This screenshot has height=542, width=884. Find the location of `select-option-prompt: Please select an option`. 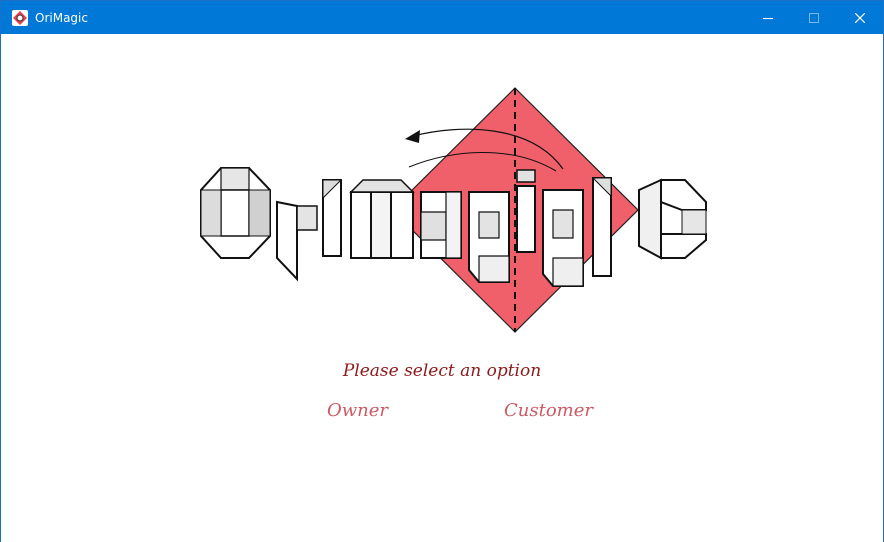

select-option-prompt: Please select an option is located at coordinates (442, 371).